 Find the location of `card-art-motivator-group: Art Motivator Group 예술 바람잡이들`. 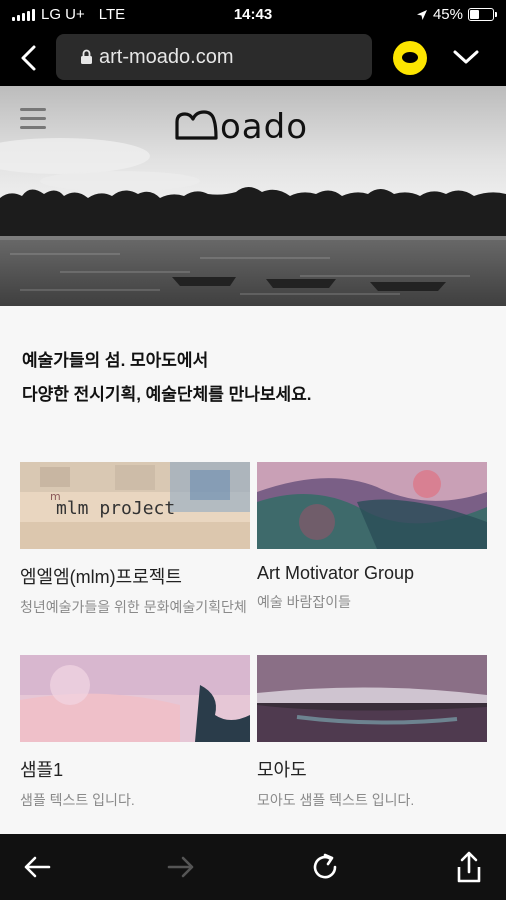

card-art-motivator-group: Art Motivator Group 예술 바람잡이들 is located at coordinates (372, 538).